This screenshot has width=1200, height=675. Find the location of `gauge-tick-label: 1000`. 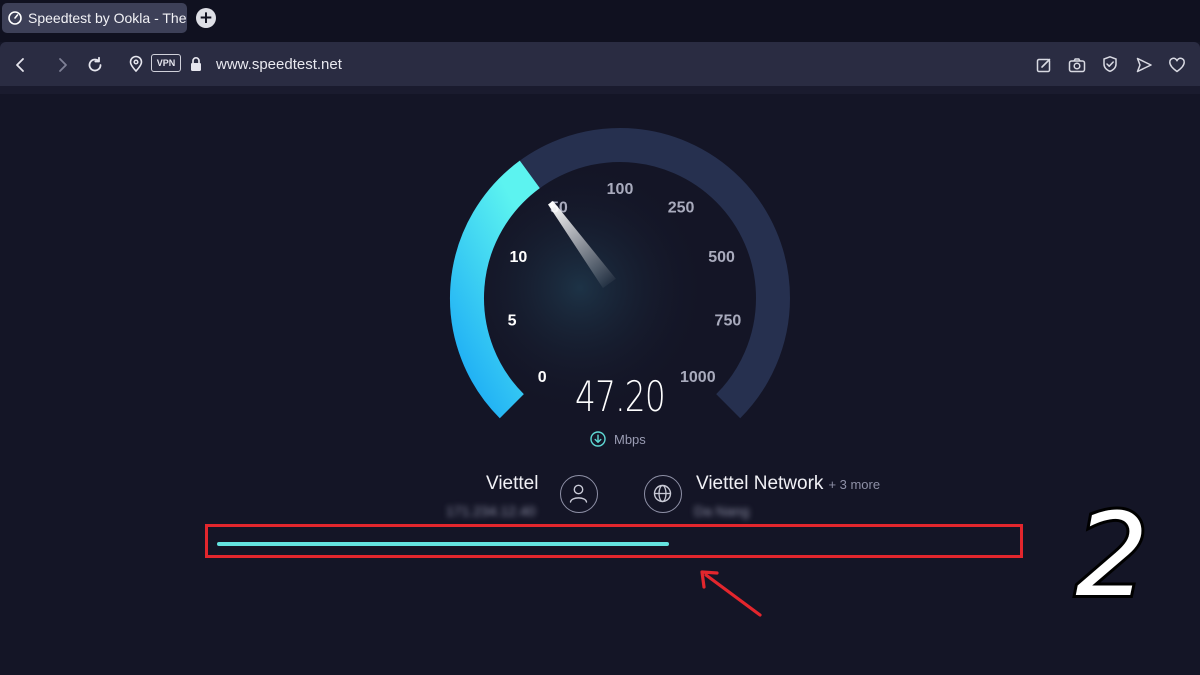

gauge-tick-label: 1000 is located at coordinates (698, 377).